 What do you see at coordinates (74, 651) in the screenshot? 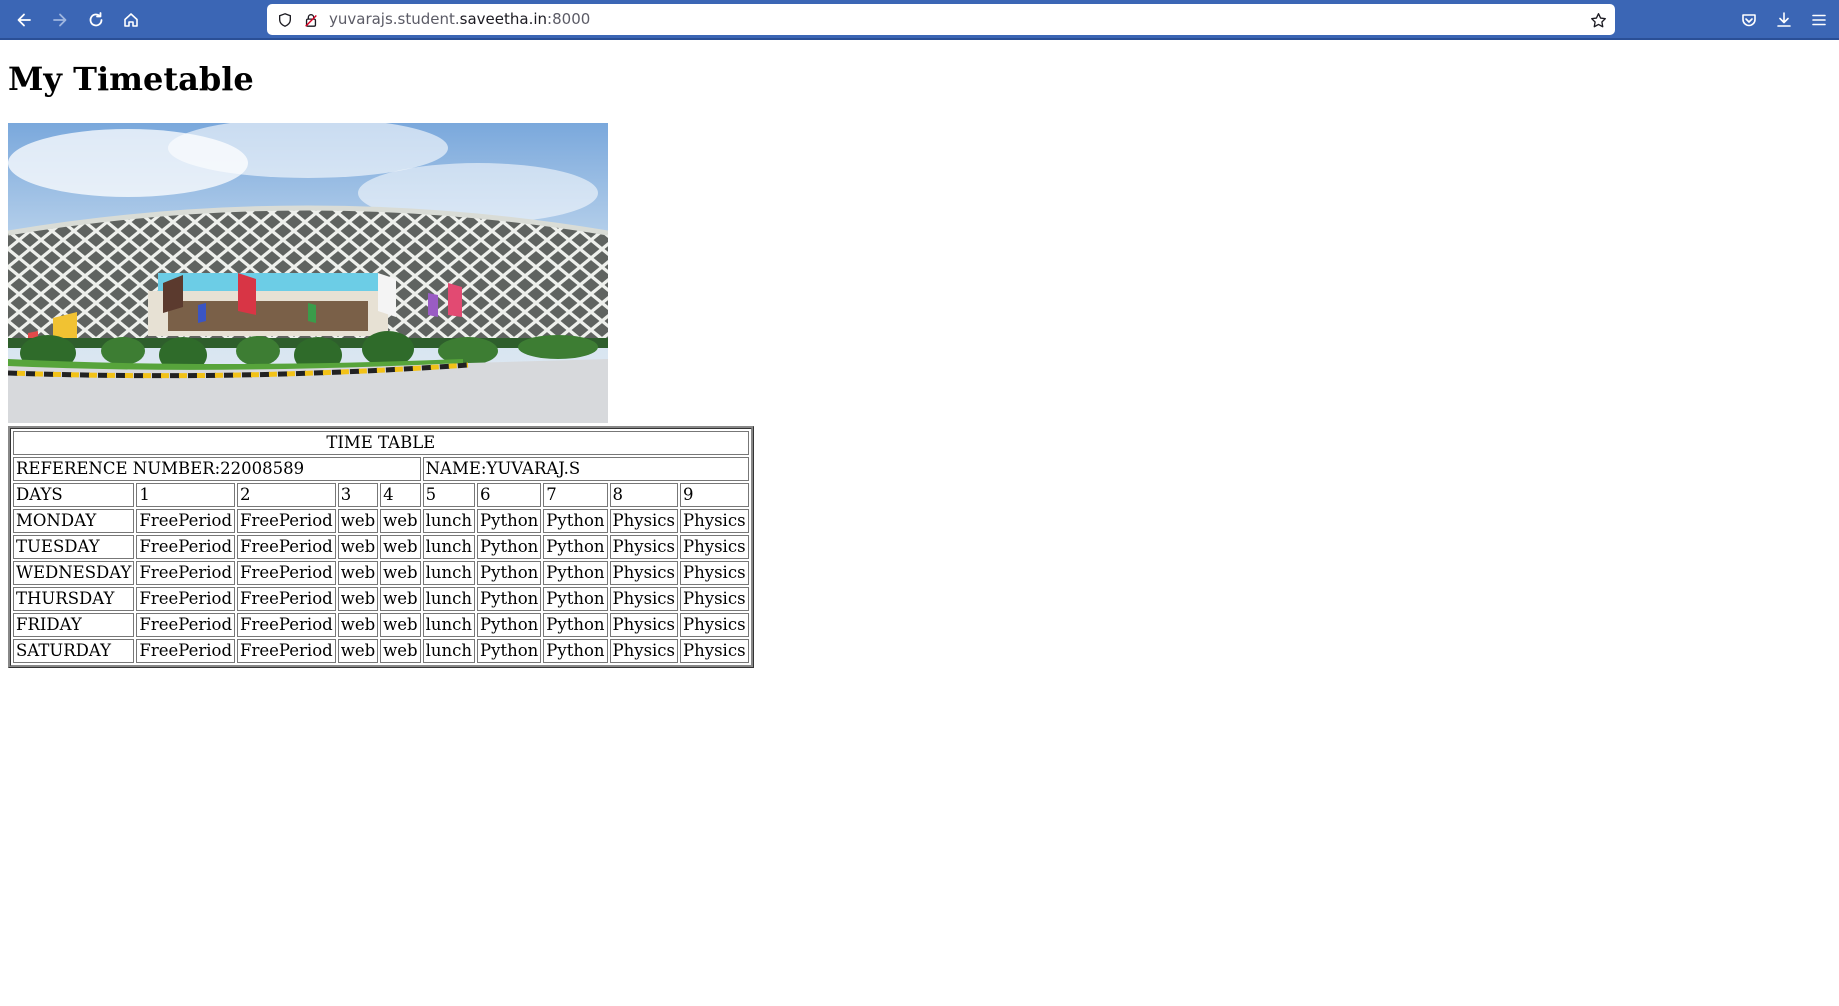
I see `day-cell: SATURDAY` at bounding box center [74, 651].